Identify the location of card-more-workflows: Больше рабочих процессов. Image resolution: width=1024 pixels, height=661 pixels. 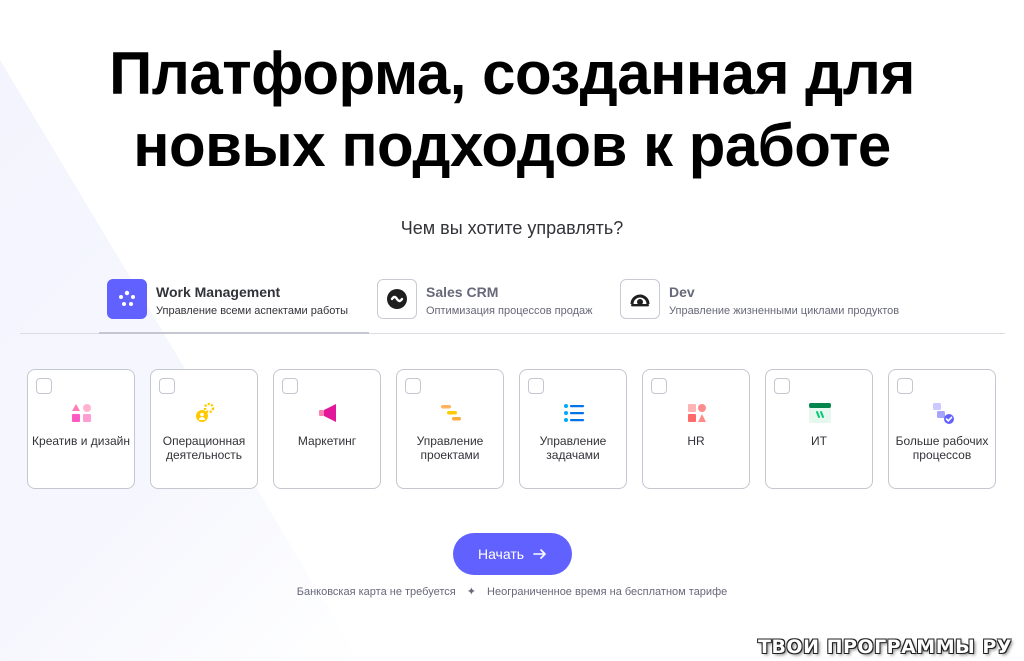
(942, 429).